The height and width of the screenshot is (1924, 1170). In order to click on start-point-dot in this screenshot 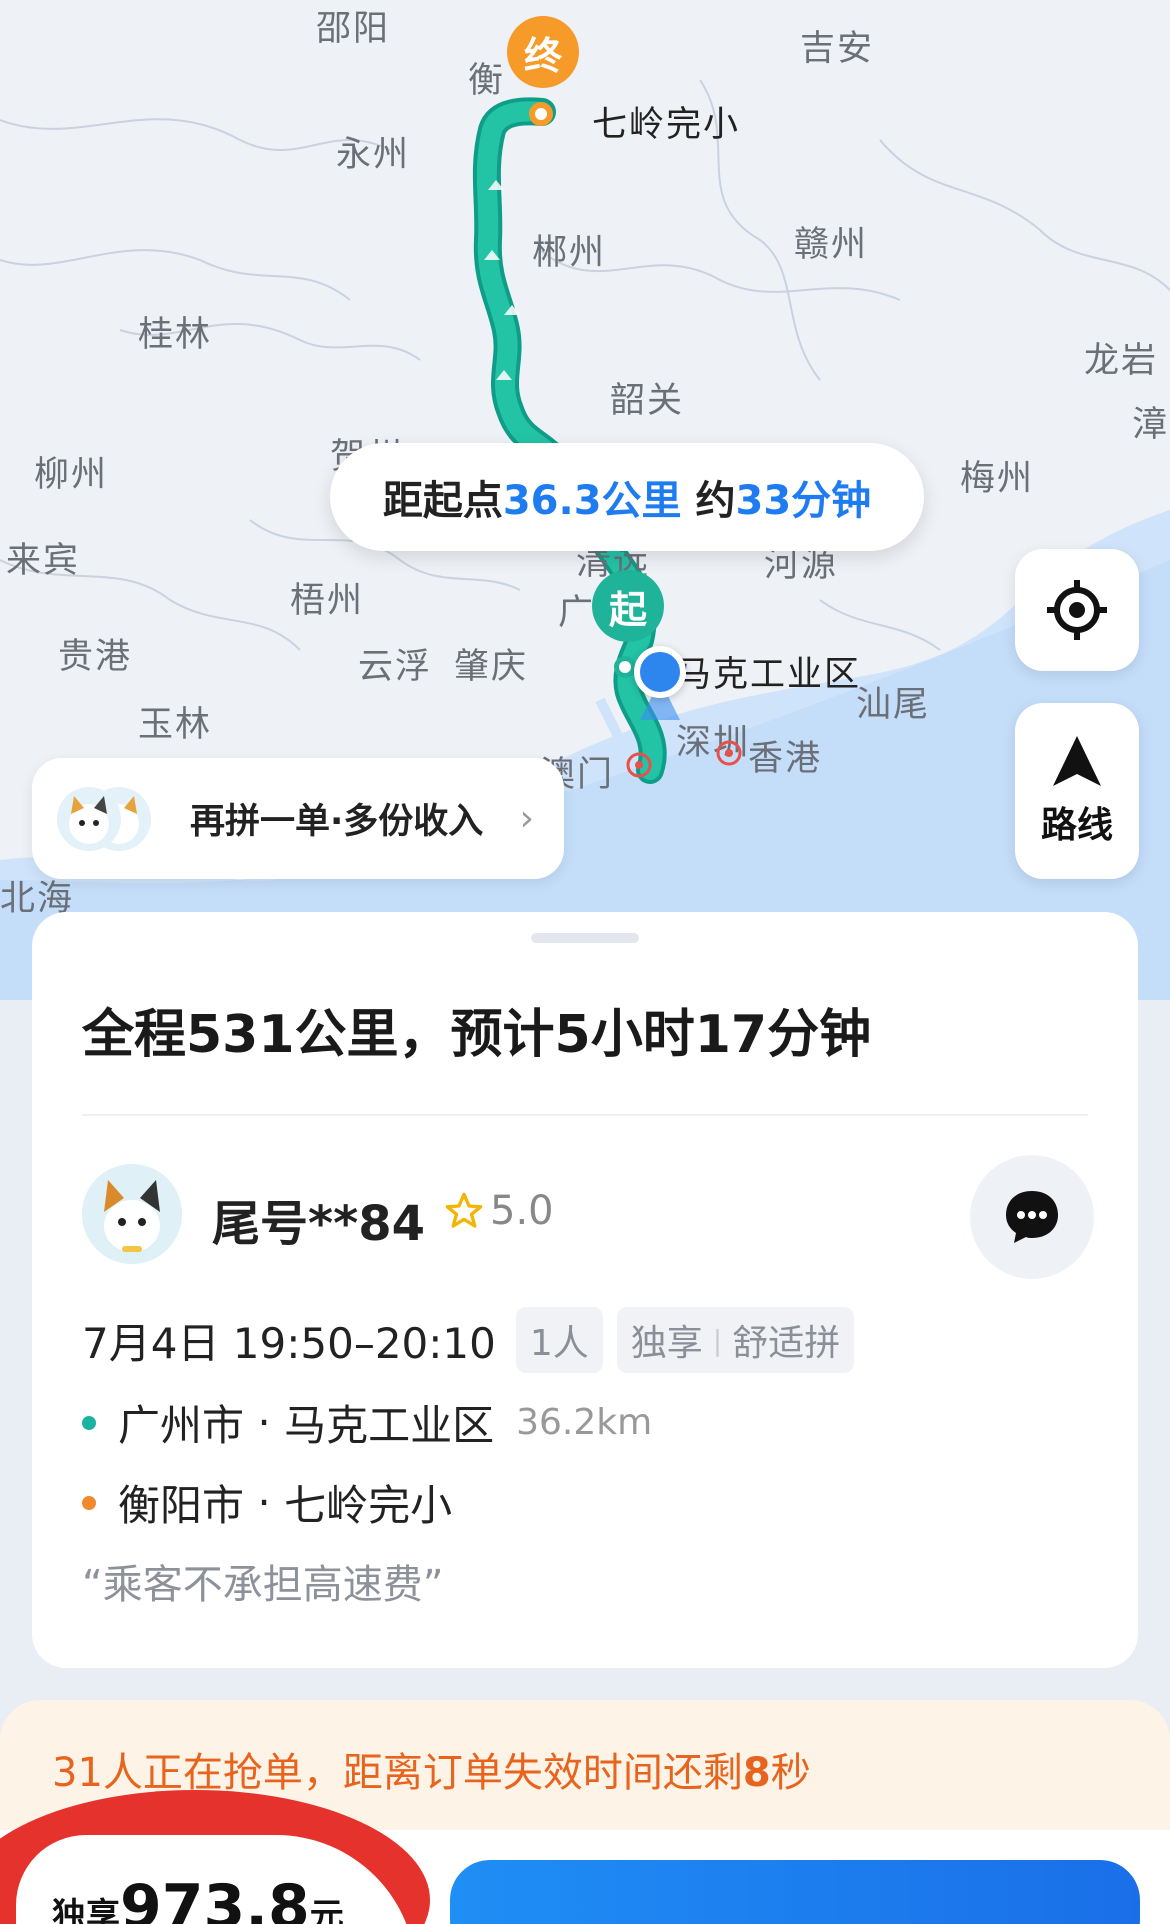, I will do `click(625, 667)`.